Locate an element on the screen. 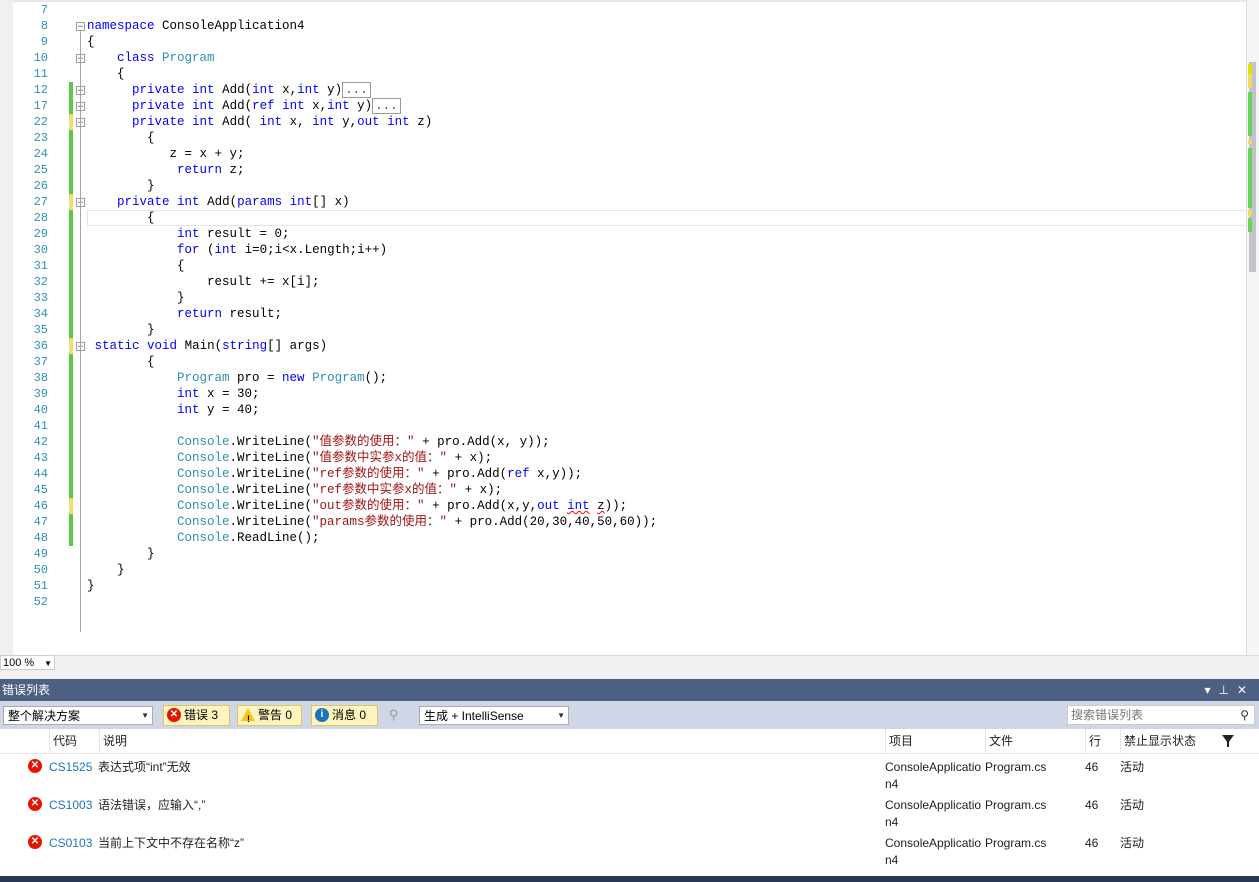 This screenshot has height=882, width=1259. code-line: int y = 40; is located at coordinates (173, 410).